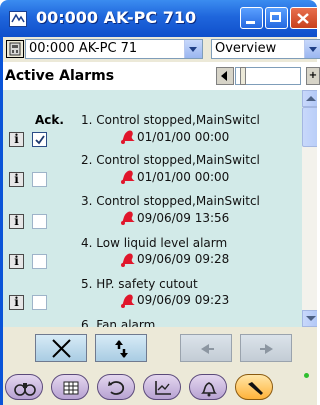 This screenshot has width=320, height=405. Describe the element at coordinates (116, 17) in the screenshot. I see `window-title: 00:000 AK-PC 710` at that location.